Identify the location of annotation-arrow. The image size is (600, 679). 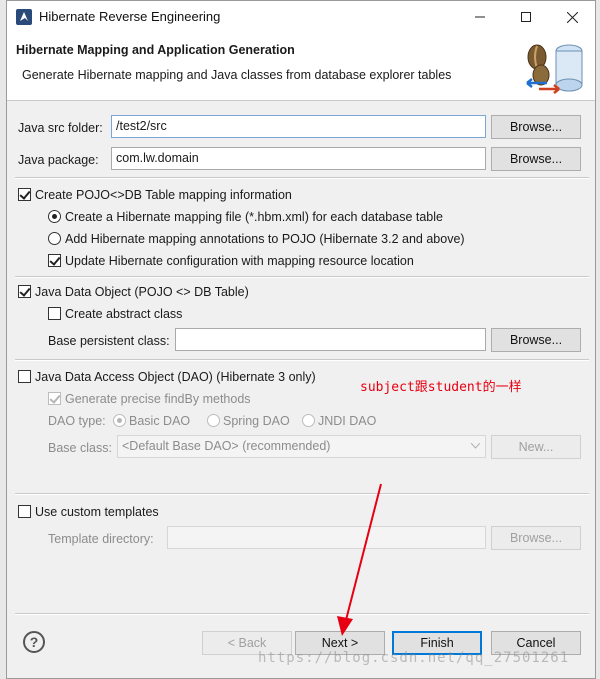
(359, 559).